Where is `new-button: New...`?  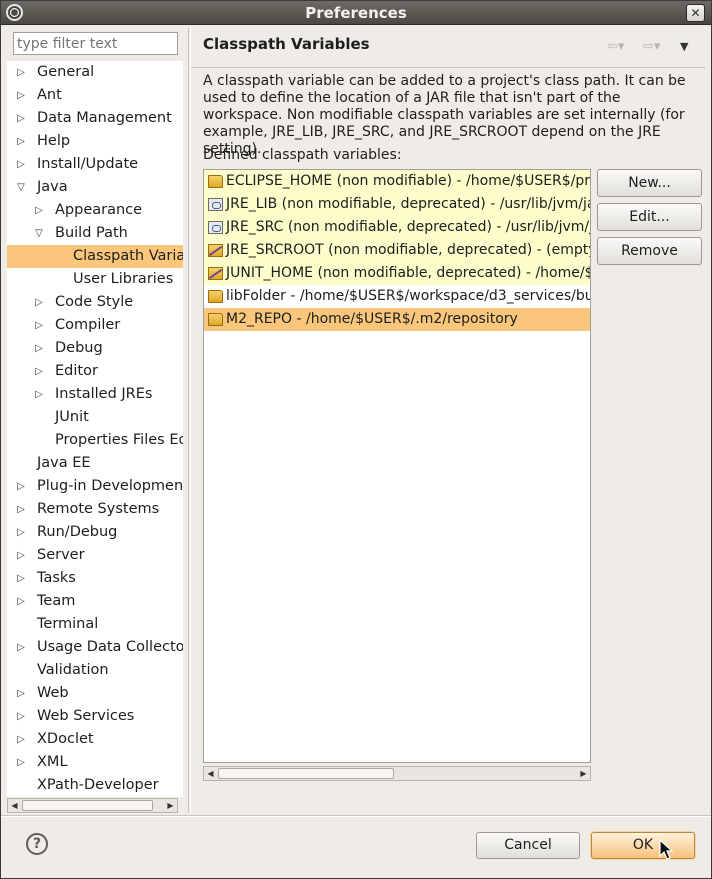 new-button: New... is located at coordinates (649, 183).